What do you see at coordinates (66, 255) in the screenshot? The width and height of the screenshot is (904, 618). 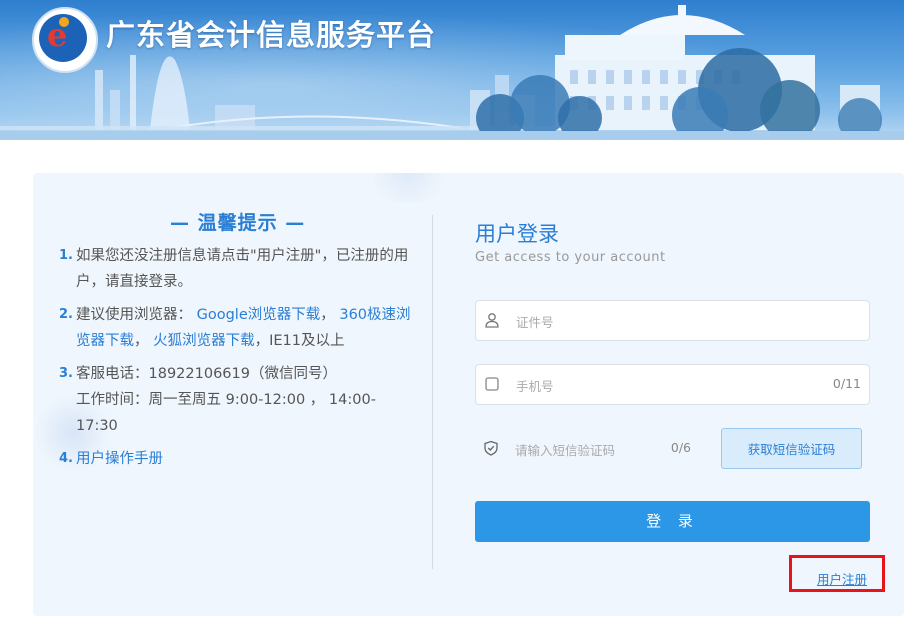 I see `tip-number: 1.` at bounding box center [66, 255].